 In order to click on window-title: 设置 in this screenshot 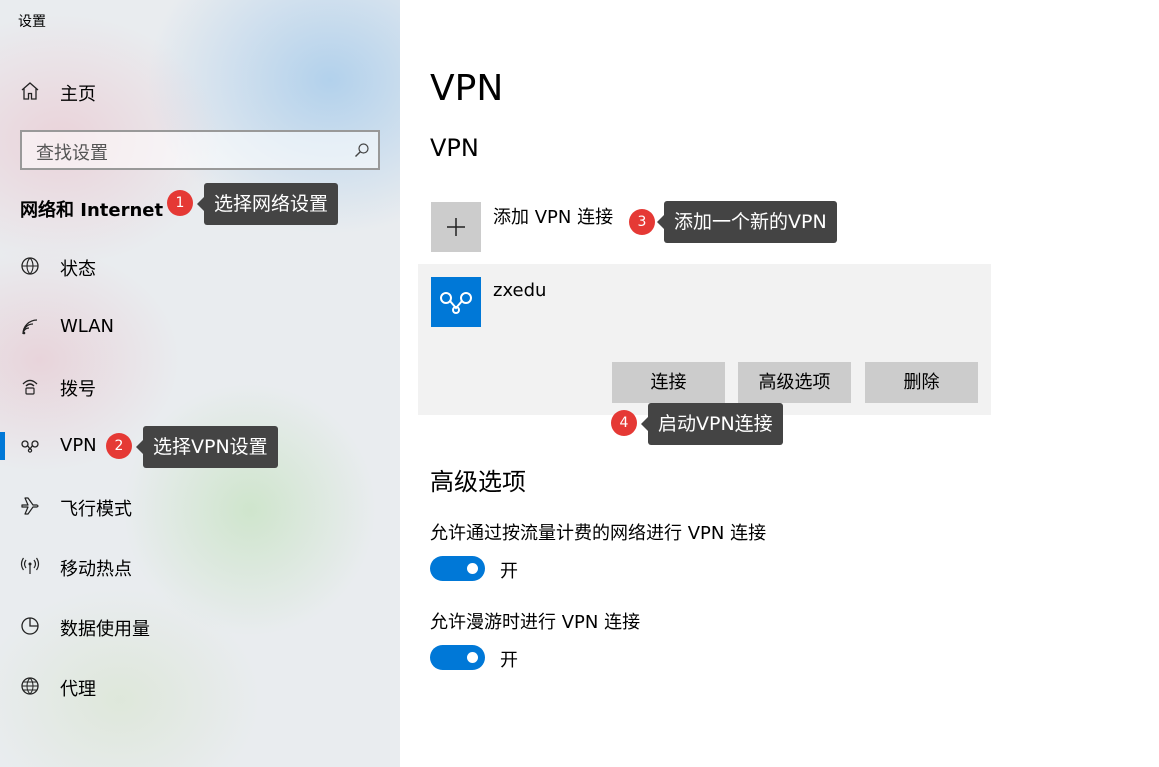, I will do `click(32, 22)`.